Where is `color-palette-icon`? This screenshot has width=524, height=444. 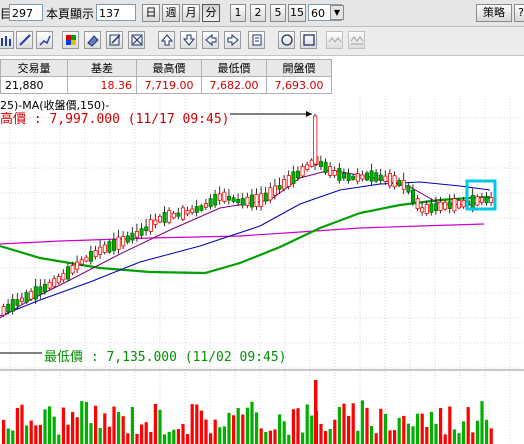 color-palette-icon is located at coordinates (70, 40).